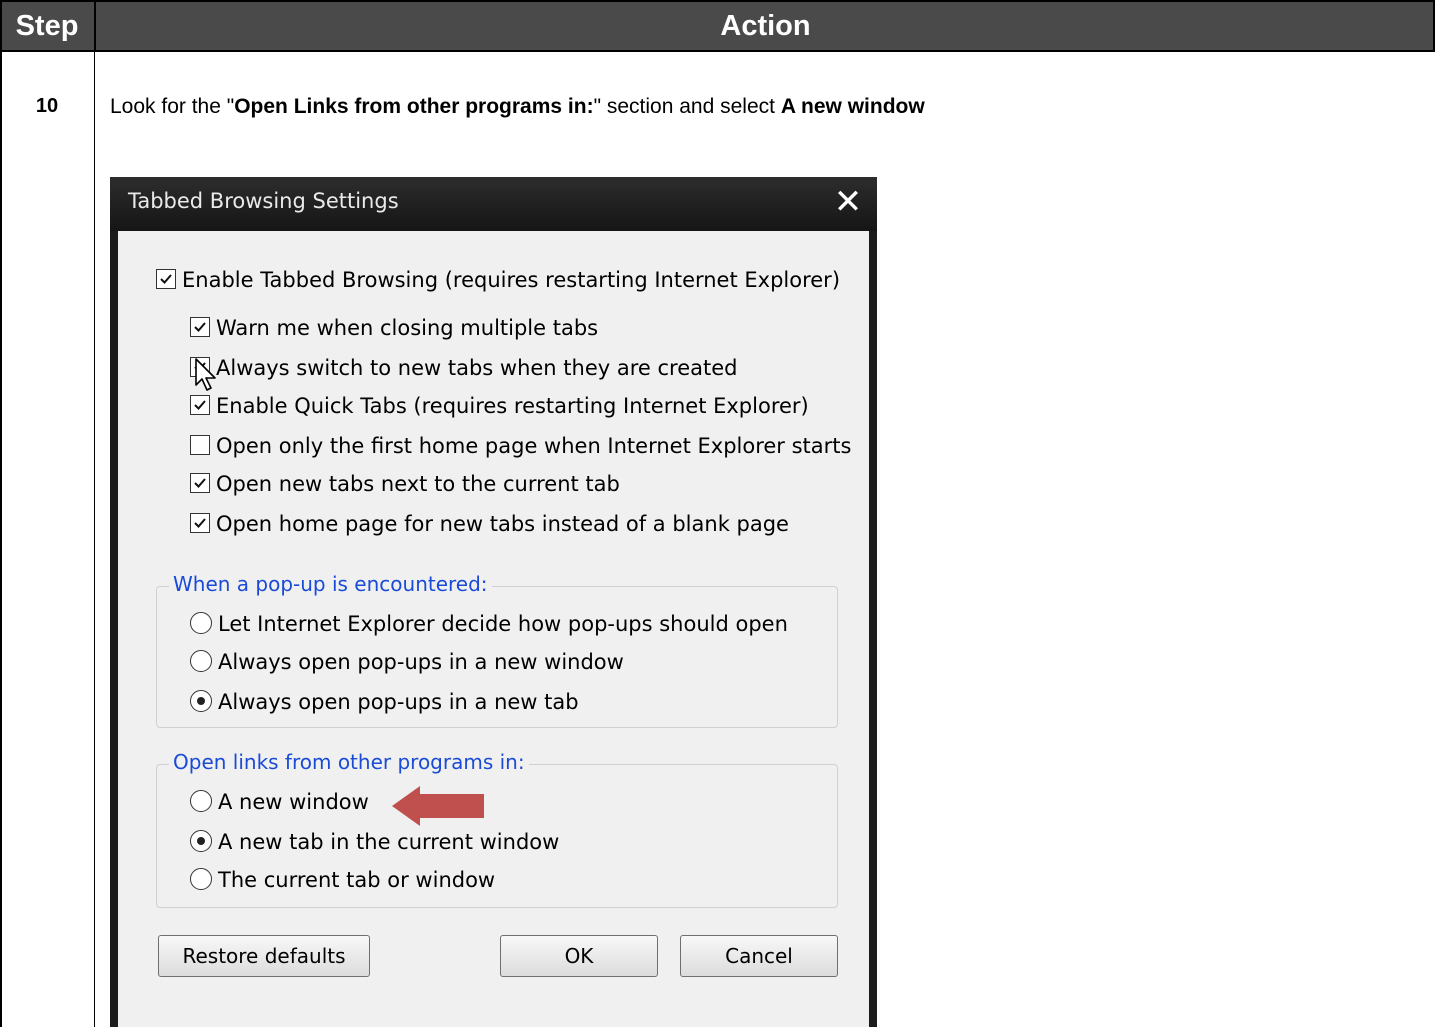 This screenshot has height=1027, width=1435. What do you see at coordinates (407, 328) in the screenshot?
I see `checkbox-label: Warn me when closing multiple tabs` at bounding box center [407, 328].